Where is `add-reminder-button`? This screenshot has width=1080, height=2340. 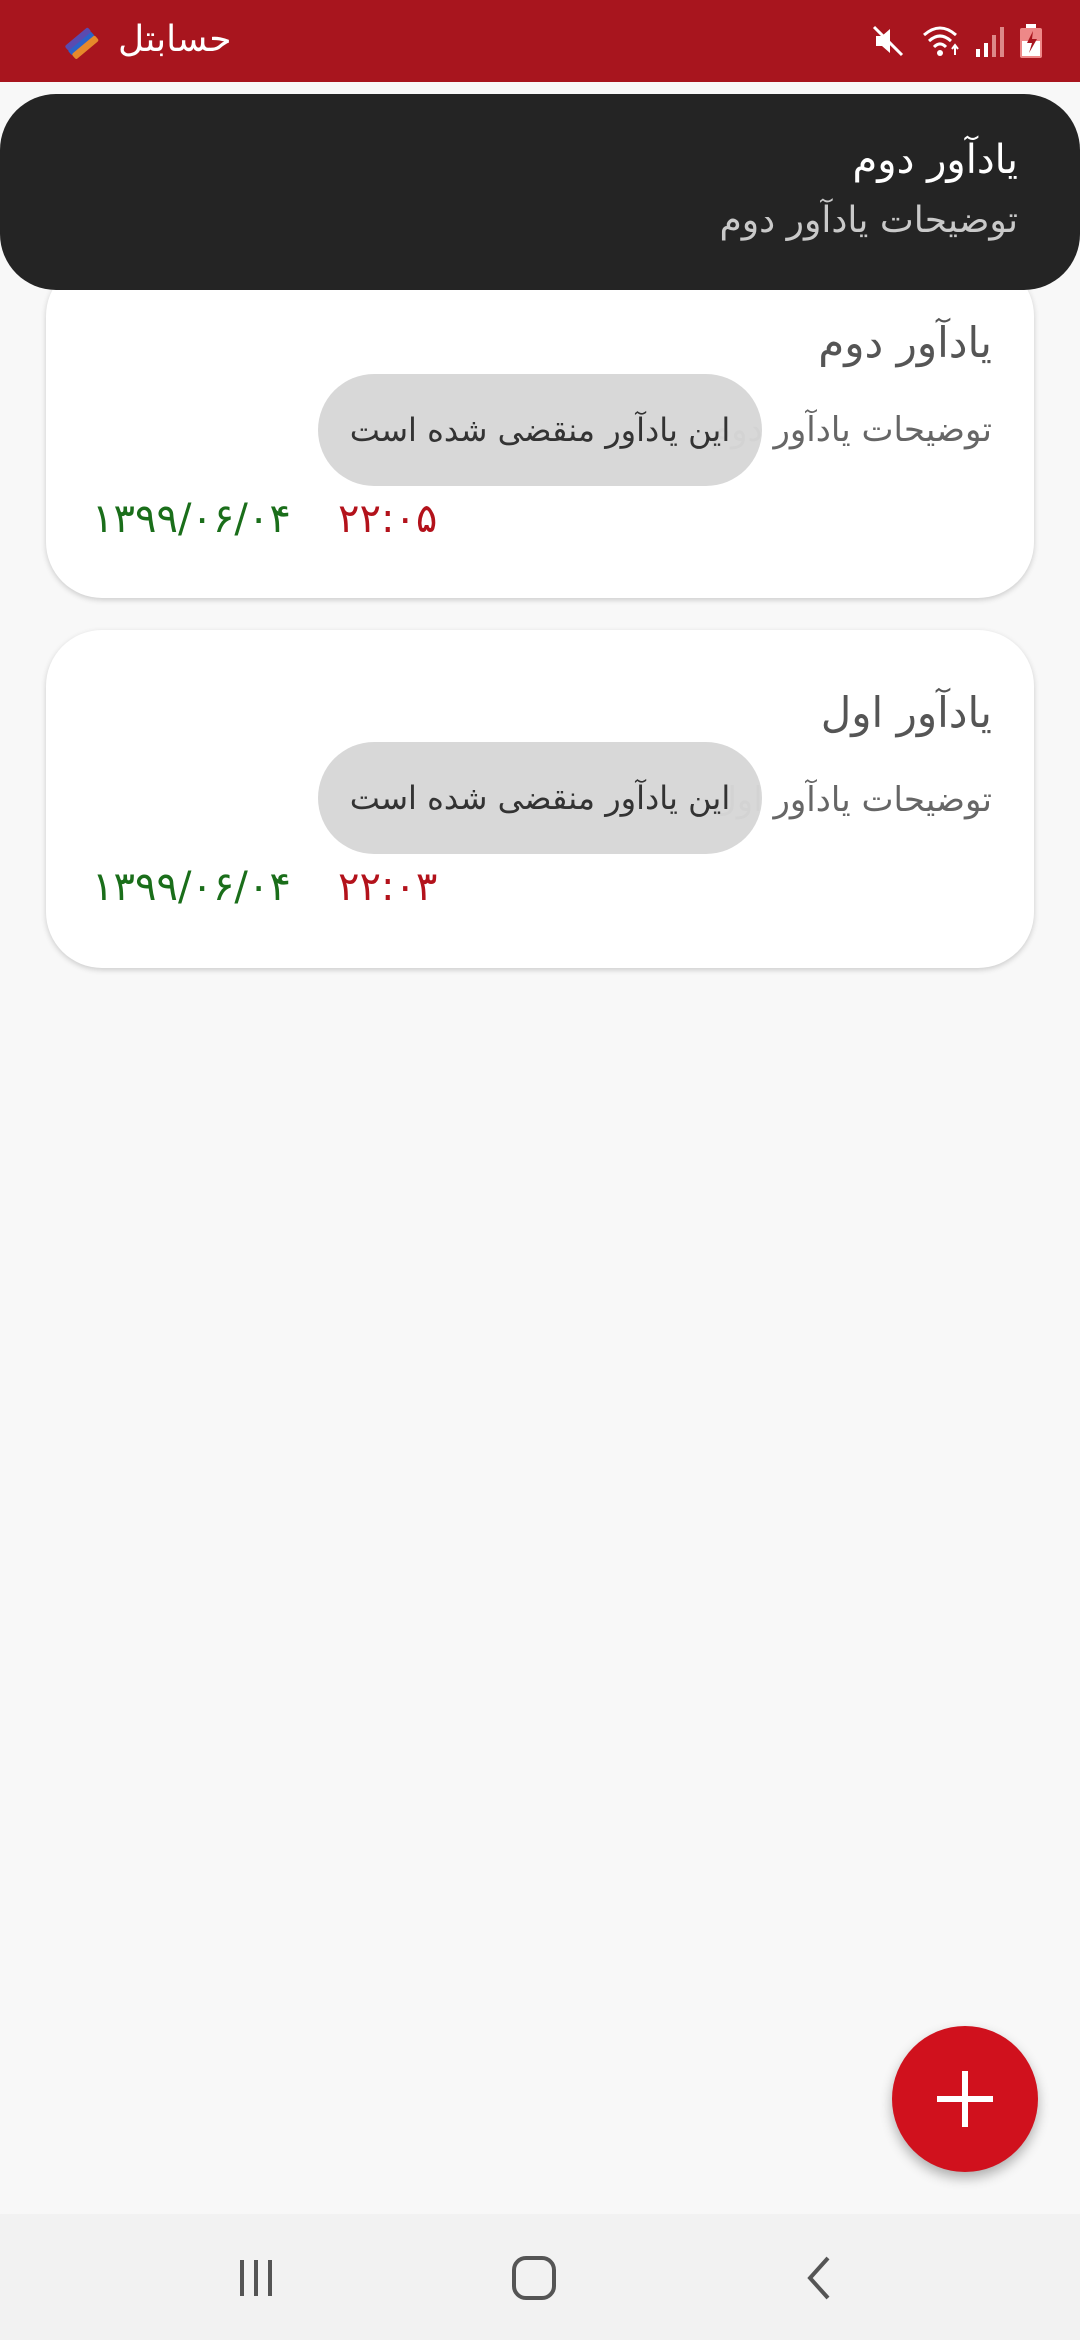 add-reminder-button is located at coordinates (965, 2099).